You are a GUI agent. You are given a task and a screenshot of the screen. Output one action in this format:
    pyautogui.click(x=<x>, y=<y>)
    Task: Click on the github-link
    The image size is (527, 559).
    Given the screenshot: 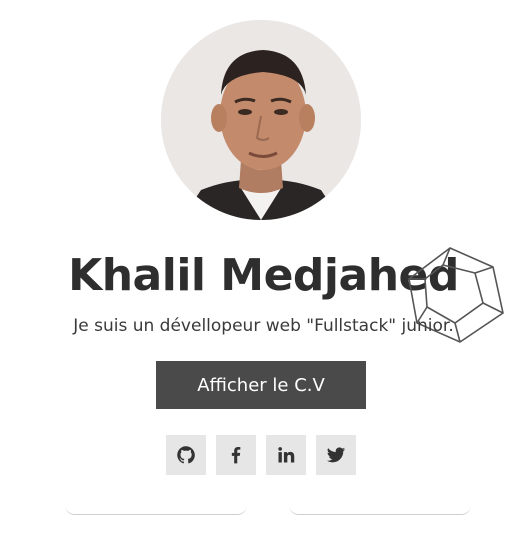 What is the action you would take?
    pyautogui.click(x=186, y=455)
    